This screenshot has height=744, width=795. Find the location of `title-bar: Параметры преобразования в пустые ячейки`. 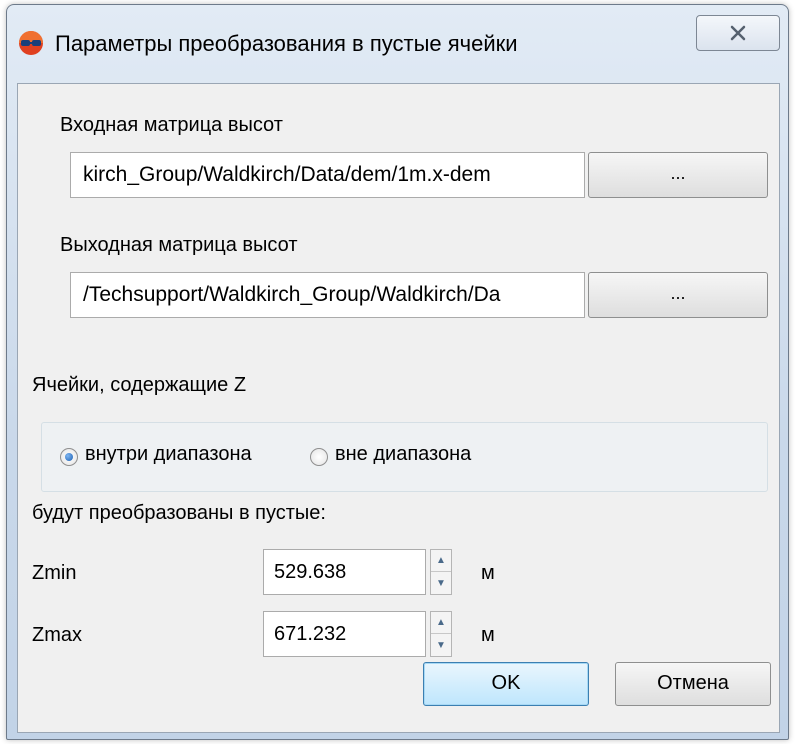

title-bar: Параметры преобразования в пустые ячейки is located at coordinates (397, 44).